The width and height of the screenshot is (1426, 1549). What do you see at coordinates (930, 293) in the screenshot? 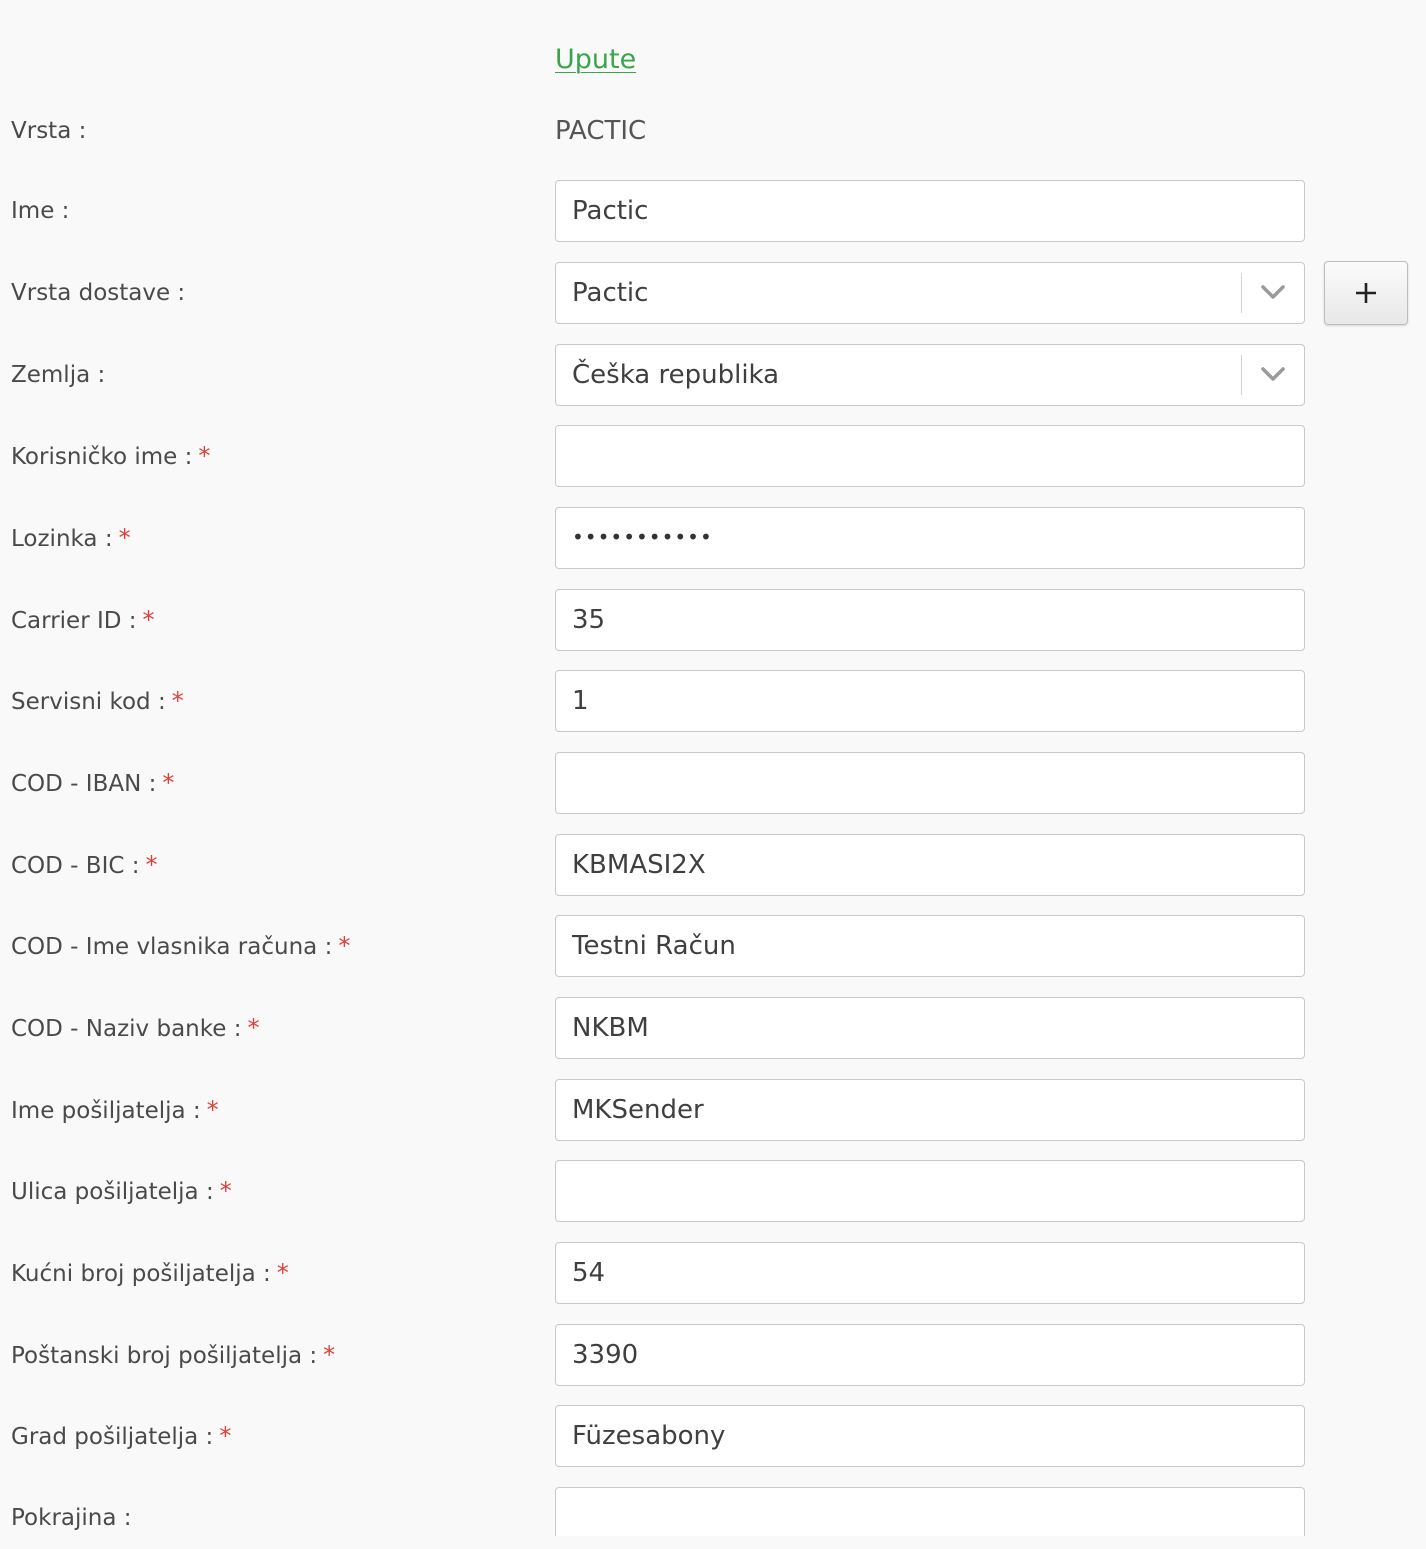
I see `vrsta-dostave-select: Pactic` at bounding box center [930, 293].